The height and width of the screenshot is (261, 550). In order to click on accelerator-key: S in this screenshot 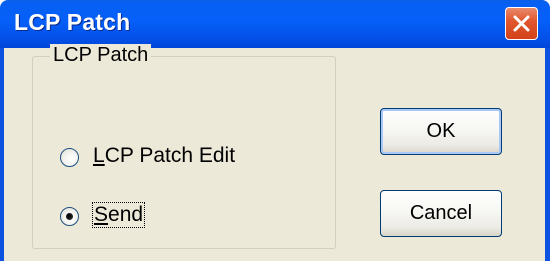, I will do `click(101, 214)`.